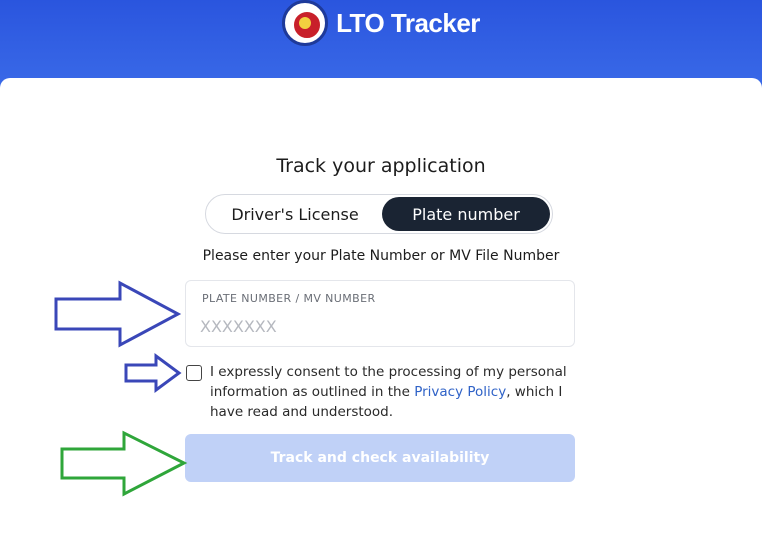 The image size is (762, 556). Describe the element at coordinates (380, 326) in the screenshot. I see `plate-number-input` at that location.